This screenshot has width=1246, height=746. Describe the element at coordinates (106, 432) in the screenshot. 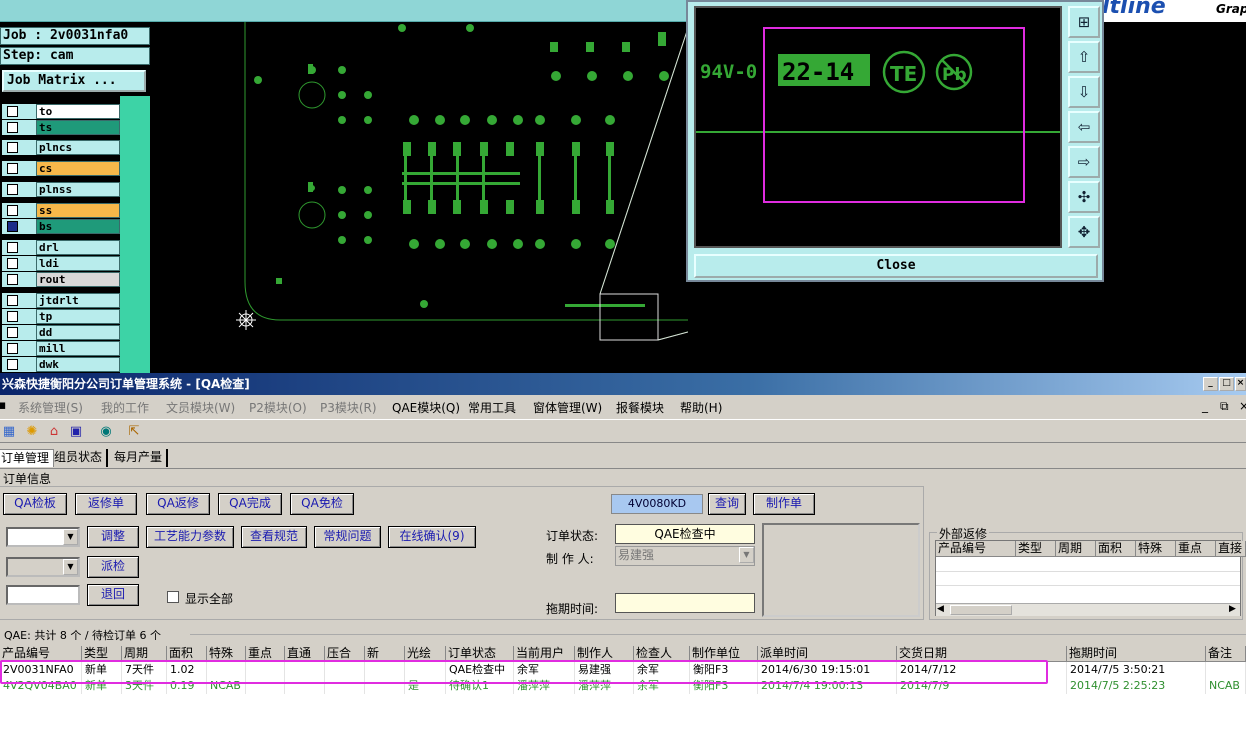

I see `globe-icon: ◉` at that location.